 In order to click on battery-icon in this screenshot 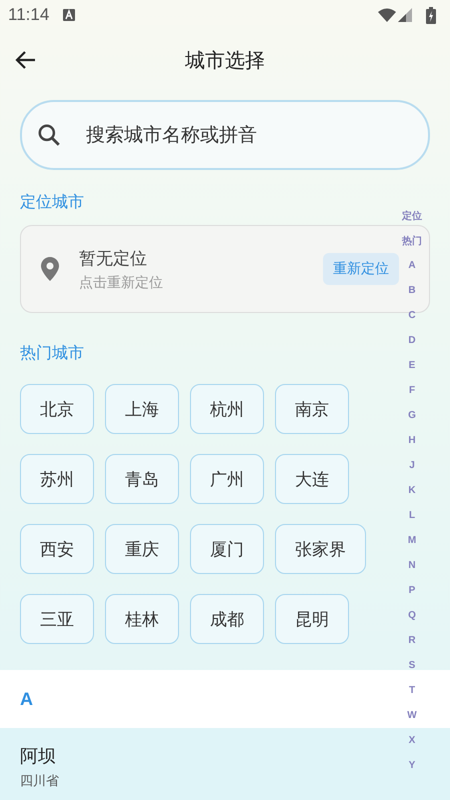, I will do `click(431, 15)`.